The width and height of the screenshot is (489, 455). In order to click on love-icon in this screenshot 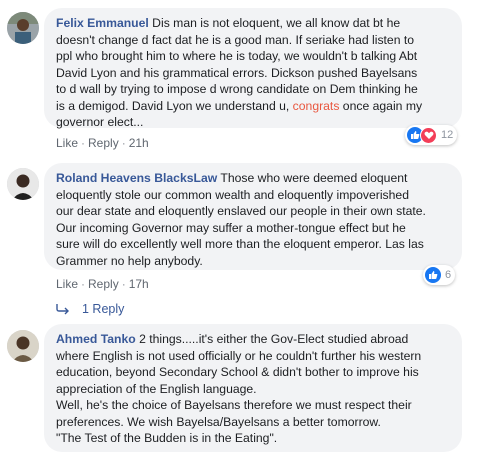, I will do `click(428, 135)`.